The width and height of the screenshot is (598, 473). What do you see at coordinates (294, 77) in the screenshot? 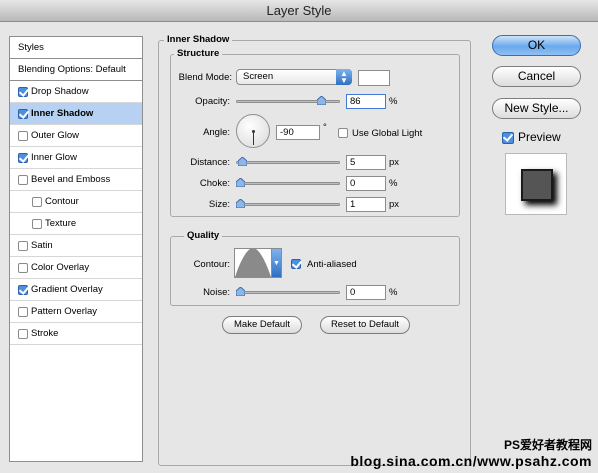
I see `blend-mode-select: Screen ▲ ▼` at bounding box center [294, 77].